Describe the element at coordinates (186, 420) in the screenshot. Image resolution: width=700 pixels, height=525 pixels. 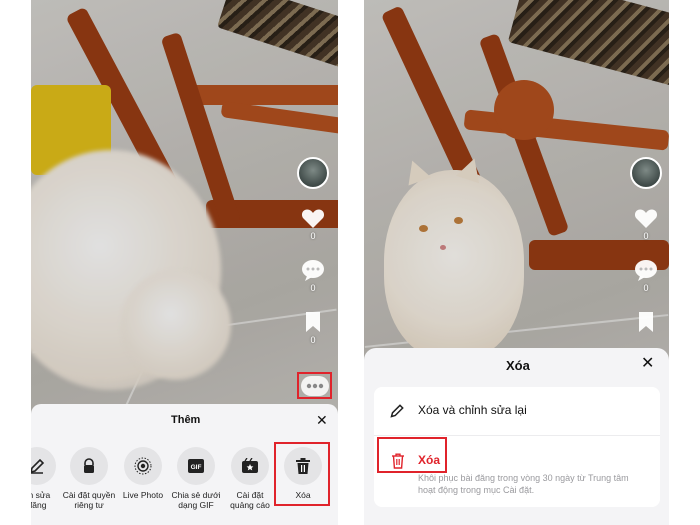
I see `sheet-title: Thêm` at that location.